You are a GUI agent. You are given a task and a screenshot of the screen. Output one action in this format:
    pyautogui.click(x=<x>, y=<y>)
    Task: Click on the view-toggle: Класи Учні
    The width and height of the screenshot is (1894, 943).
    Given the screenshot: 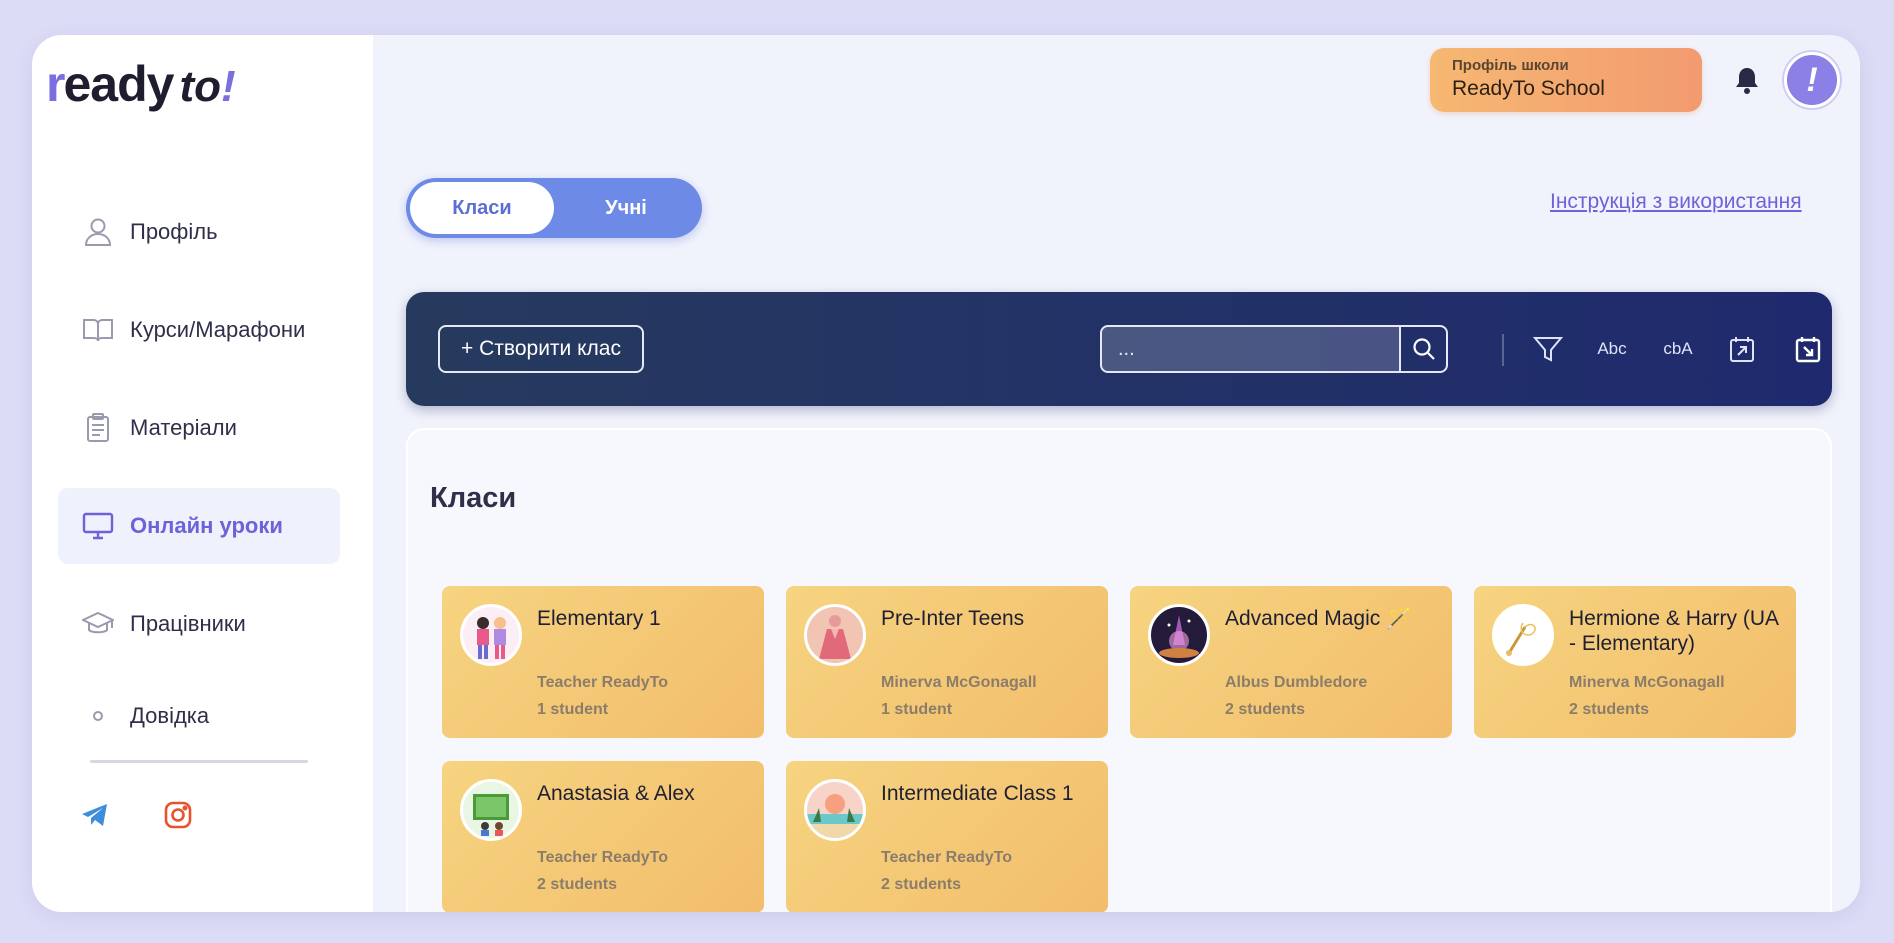 What is the action you would take?
    pyautogui.click(x=554, y=208)
    